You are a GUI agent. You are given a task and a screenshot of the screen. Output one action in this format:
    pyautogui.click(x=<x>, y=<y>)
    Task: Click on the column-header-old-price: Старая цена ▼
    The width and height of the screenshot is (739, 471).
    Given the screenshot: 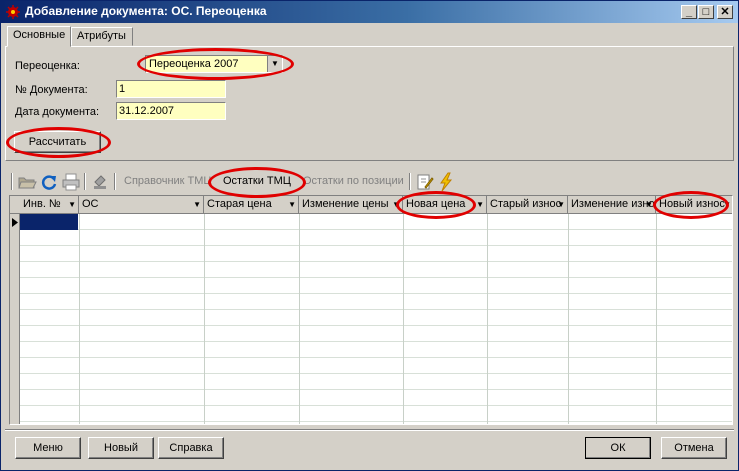 What is the action you would take?
    pyautogui.click(x=251, y=205)
    